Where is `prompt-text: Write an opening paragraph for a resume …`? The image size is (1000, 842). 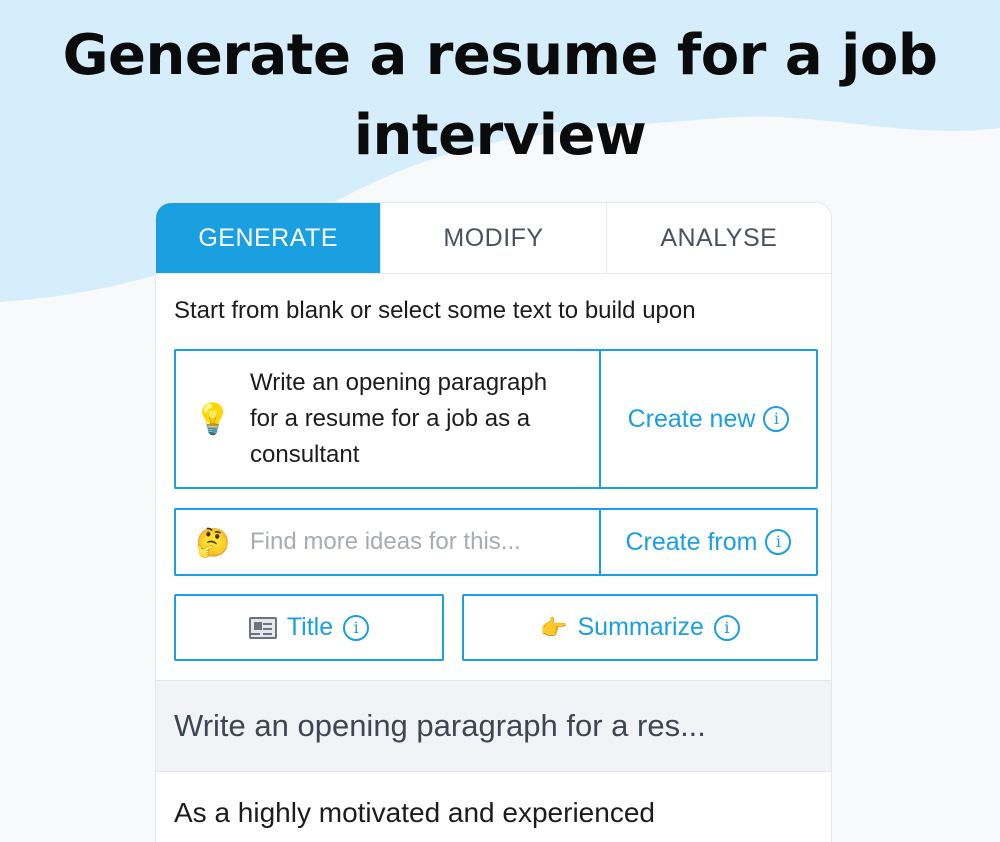
prompt-text: Write an opening paragraph for a resume … is located at coordinates (399, 418).